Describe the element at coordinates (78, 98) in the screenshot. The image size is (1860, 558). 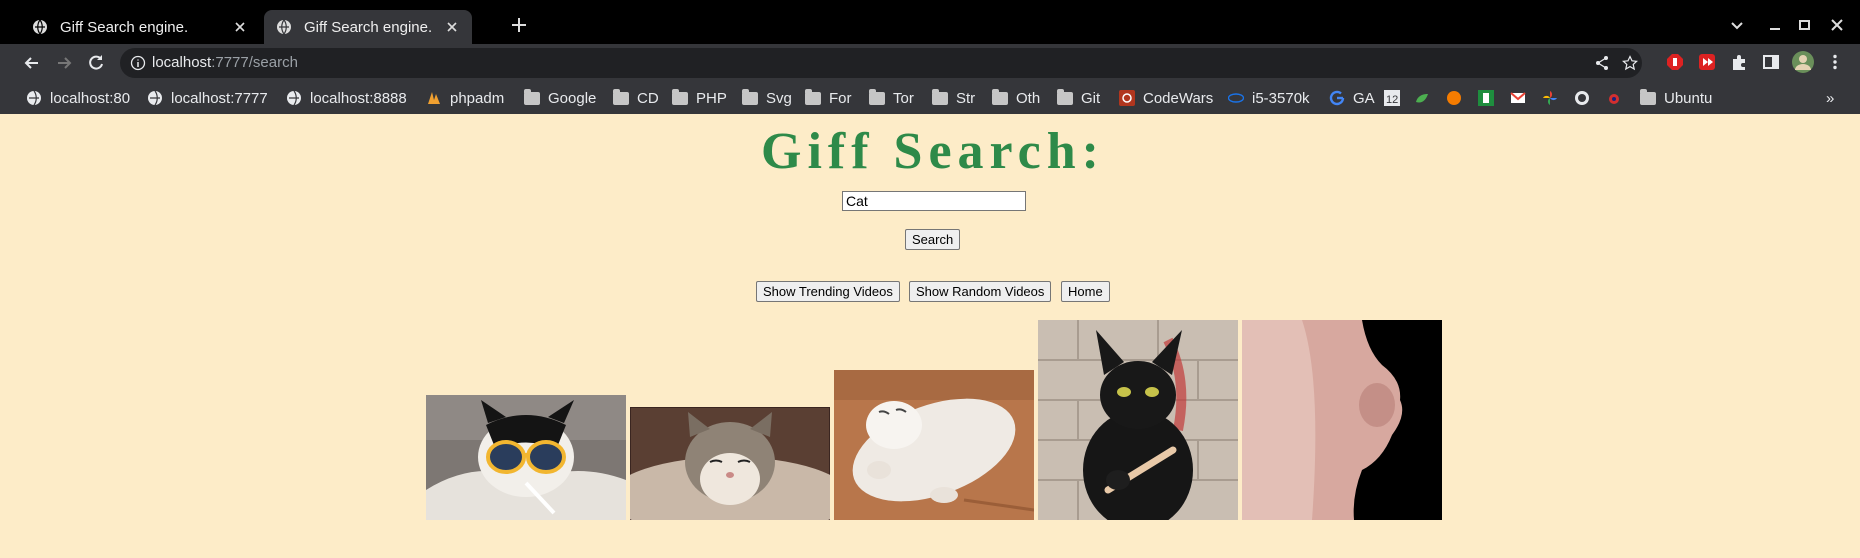
I see `bookmark-localhost-80: localhost:80` at that location.